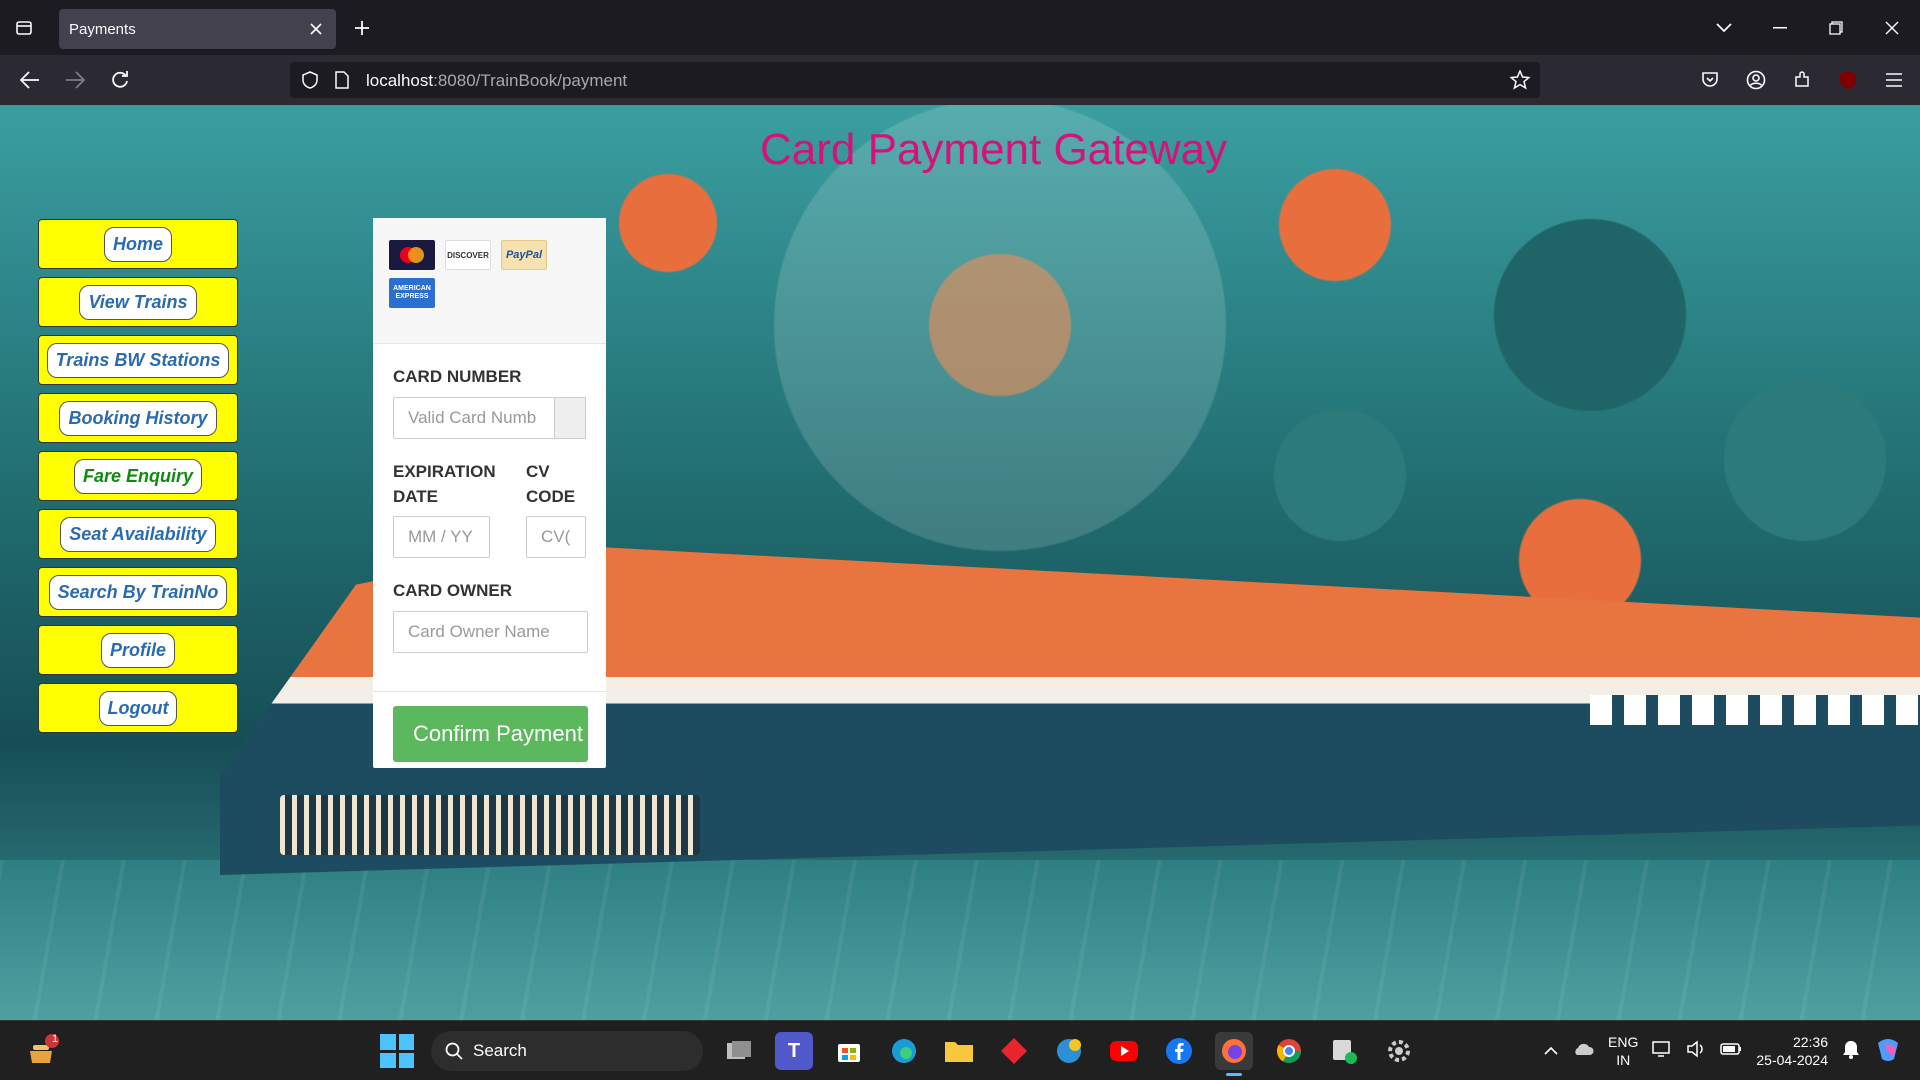 Image resolution: width=1920 pixels, height=1080 pixels. Describe the element at coordinates (441, 537) in the screenshot. I see `expiration-date-input: MM / YY` at that location.